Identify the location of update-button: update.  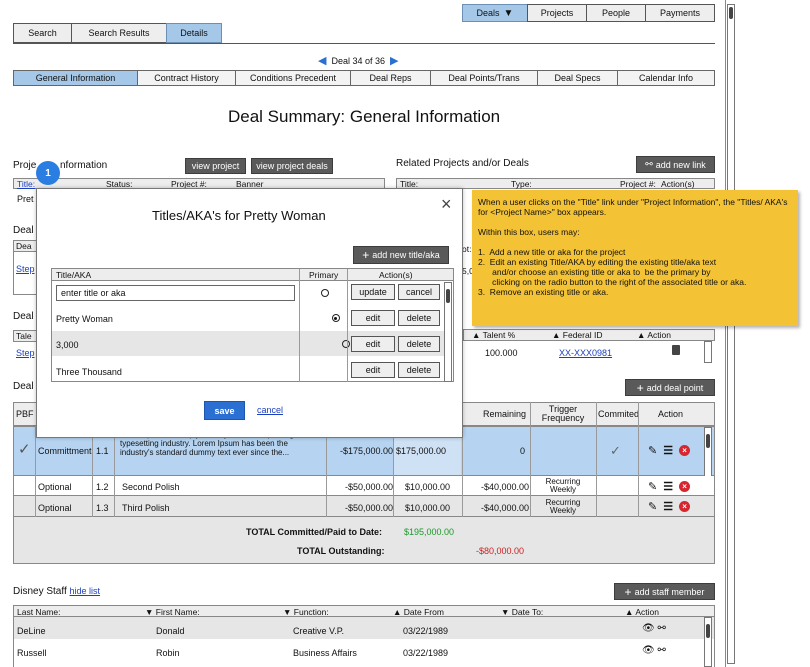
(373, 292).